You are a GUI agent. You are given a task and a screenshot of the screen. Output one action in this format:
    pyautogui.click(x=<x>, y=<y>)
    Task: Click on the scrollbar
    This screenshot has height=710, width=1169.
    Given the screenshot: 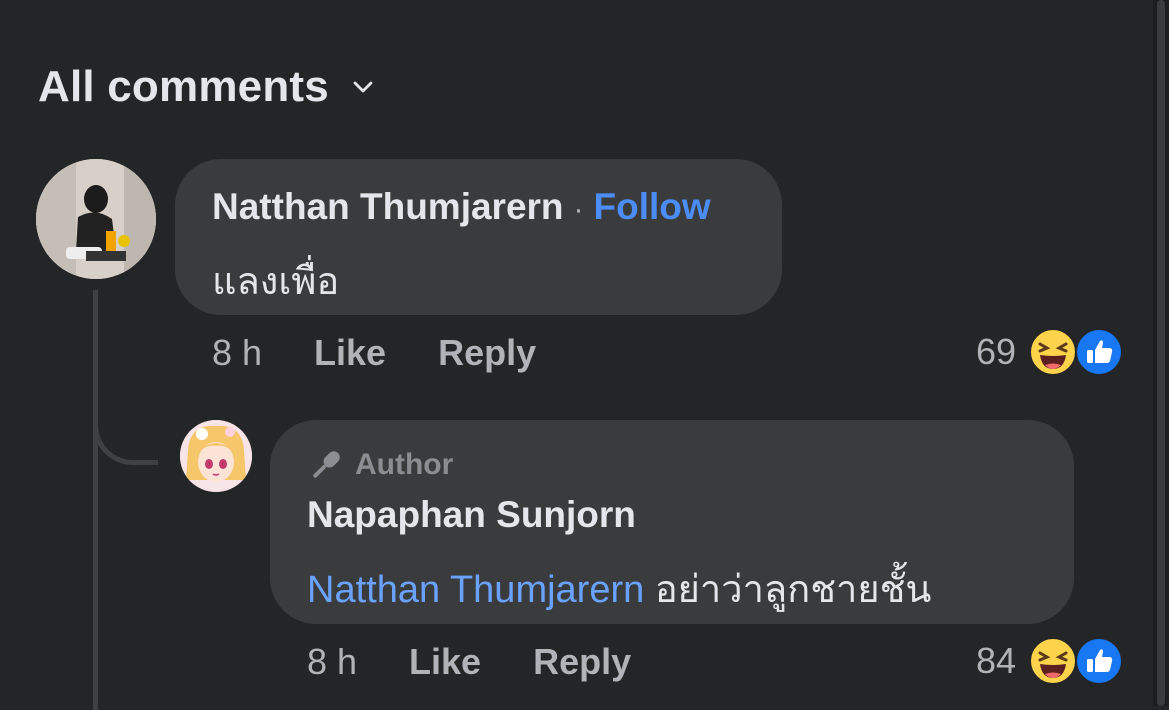 What is the action you would take?
    pyautogui.click(x=1161, y=353)
    